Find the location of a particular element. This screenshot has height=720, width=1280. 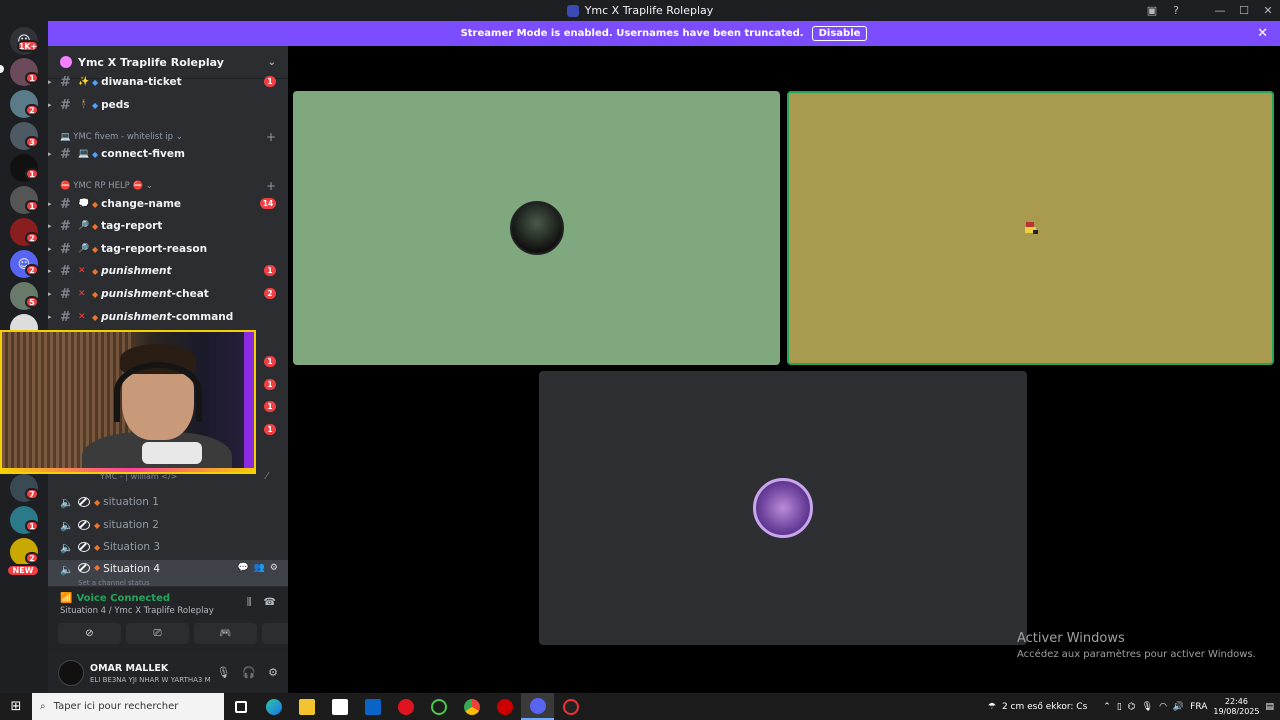

language-indicator: FRA is located at coordinates (1198, 707).